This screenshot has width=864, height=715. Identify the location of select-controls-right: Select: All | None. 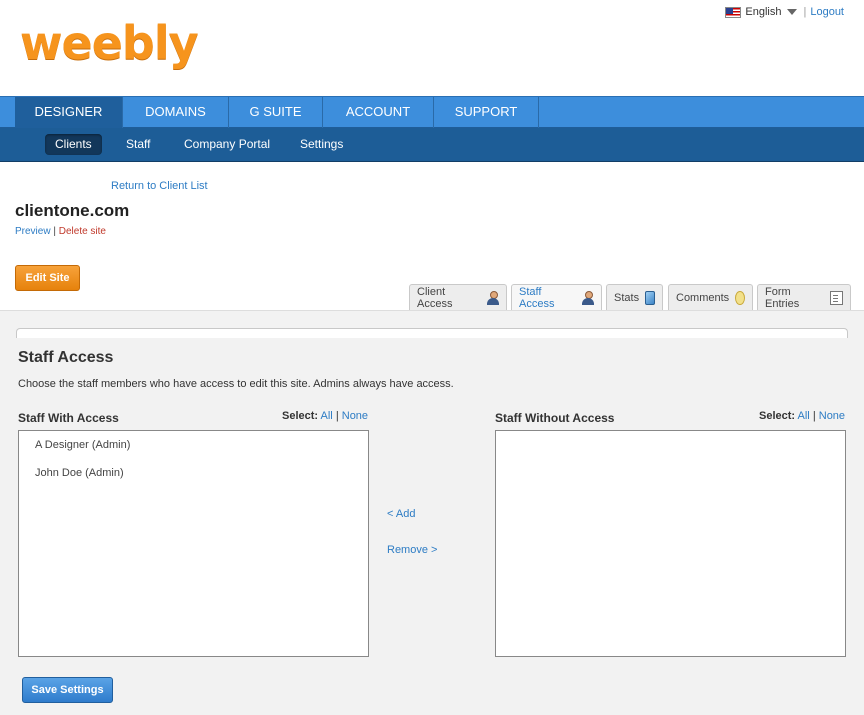
(802, 416).